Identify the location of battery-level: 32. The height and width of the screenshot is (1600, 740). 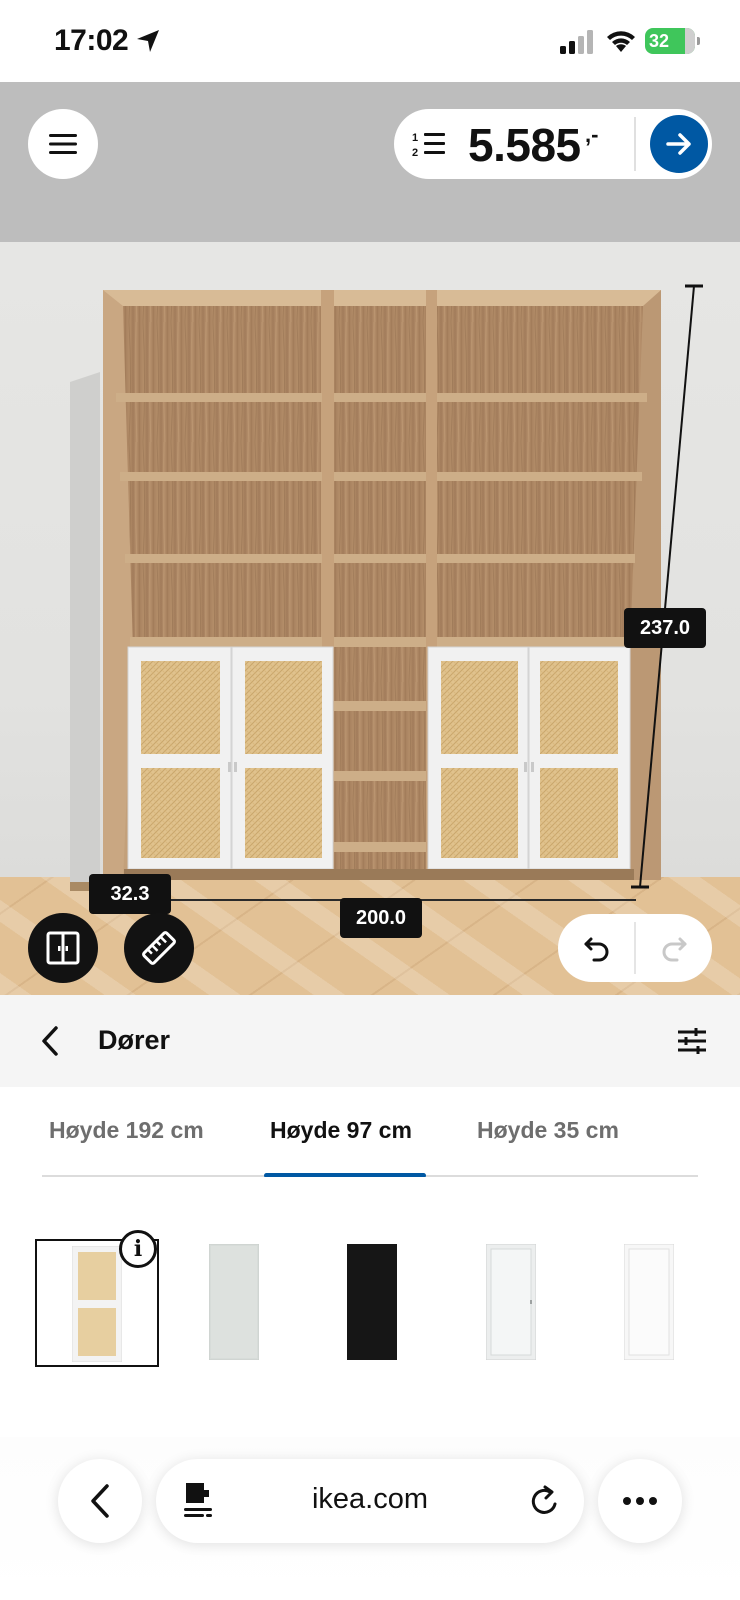
(659, 41).